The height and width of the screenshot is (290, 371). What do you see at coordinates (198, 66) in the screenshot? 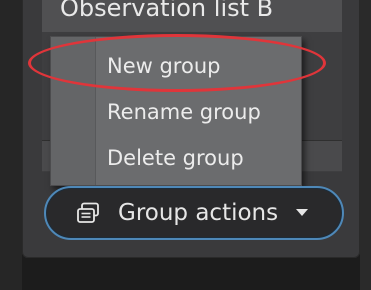
I see `menu-item-new-group: New group` at bounding box center [198, 66].